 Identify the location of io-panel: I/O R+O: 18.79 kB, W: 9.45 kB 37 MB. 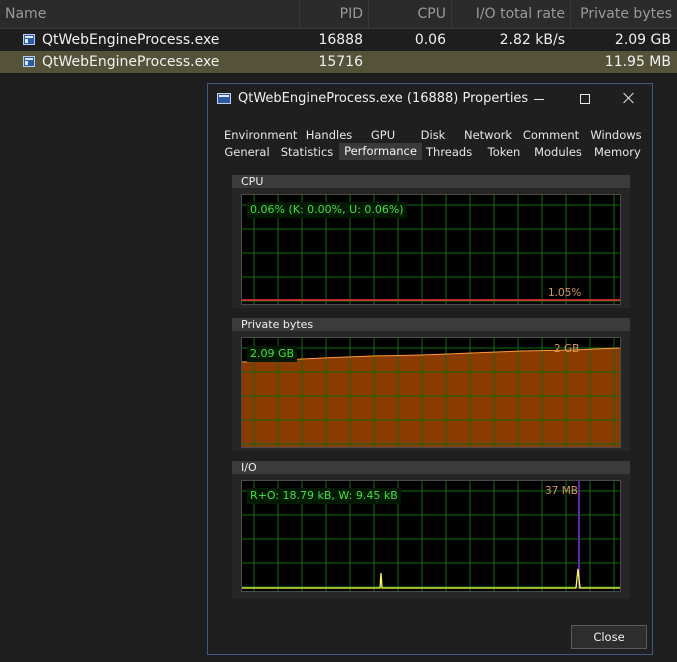
(431, 530).